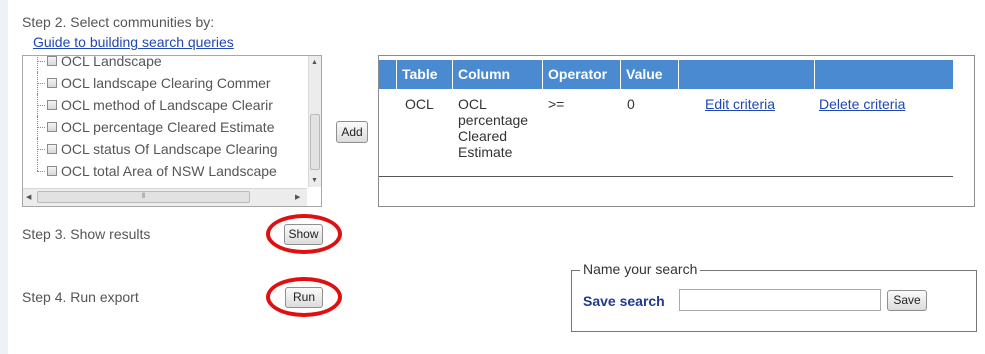 The image size is (985, 354). Describe the element at coordinates (80, 297) in the screenshot. I see `step4-label: Step 4. Run export` at that location.